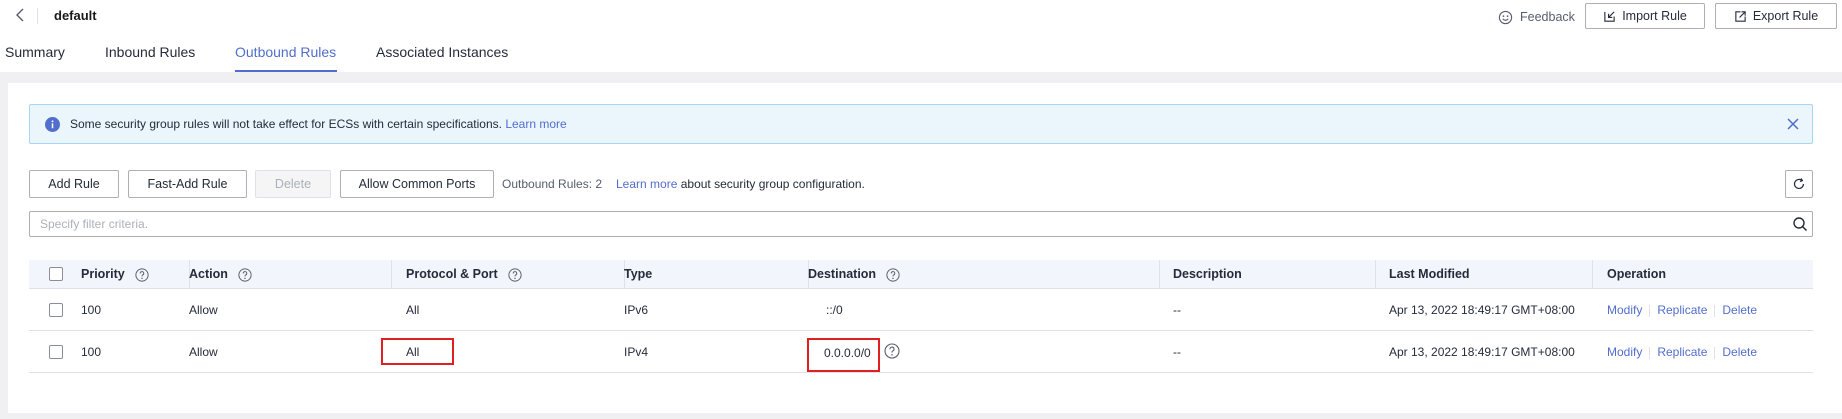 Image resolution: width=1842 pixels, height=419 pixels. What do you see at coordinates (150, 52) in the screenshot?
I see `tab-inbound-rules: Inbound Rules` at bounding box center [150, 52].